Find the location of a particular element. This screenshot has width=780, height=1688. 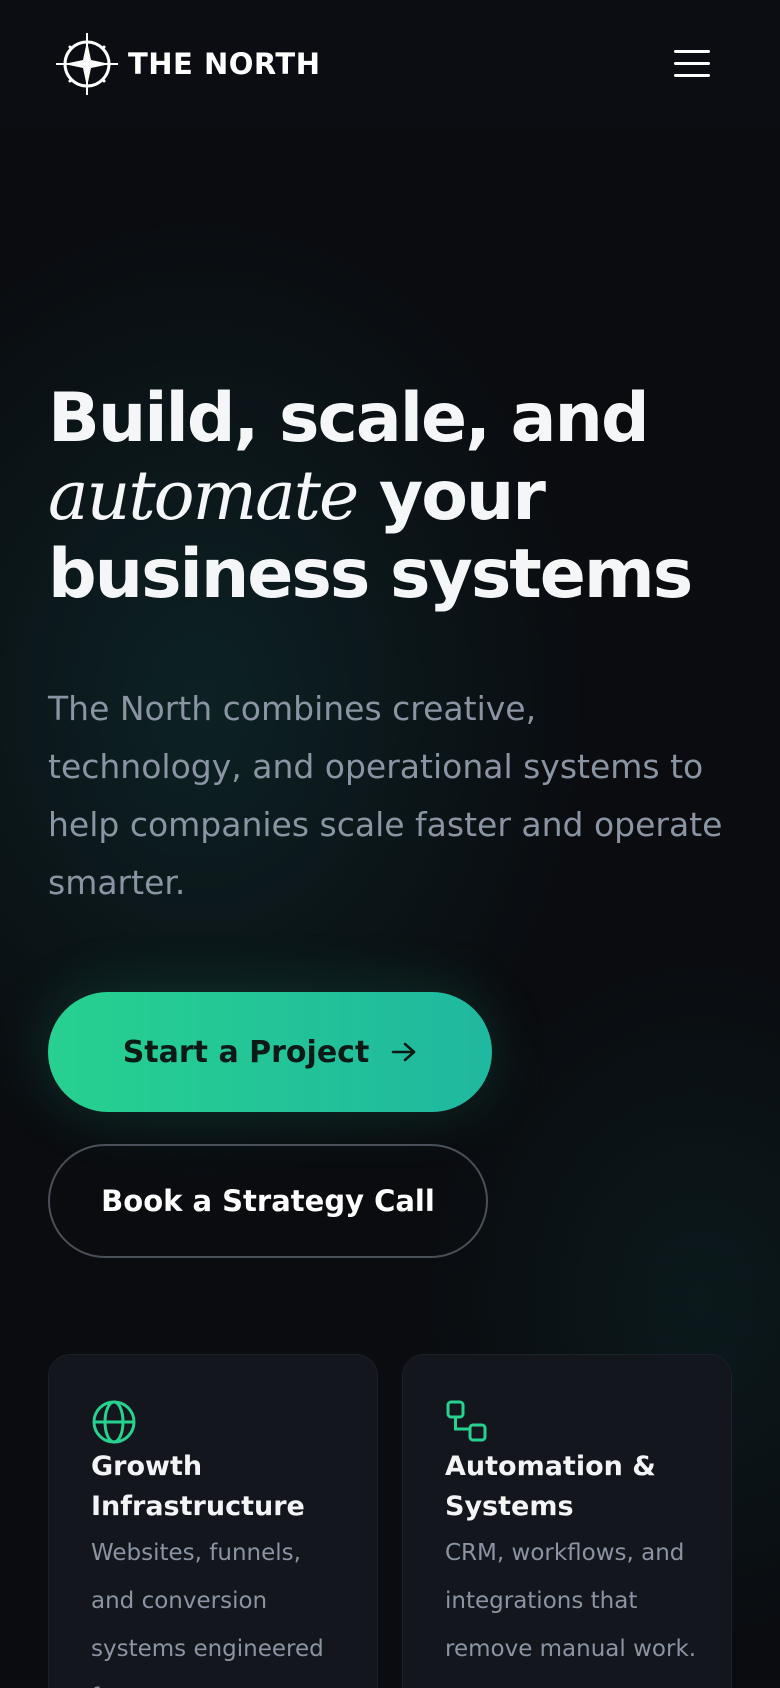

book-strategy-call-label: Book a Strategy Call is located at coordinates (268, 1201).